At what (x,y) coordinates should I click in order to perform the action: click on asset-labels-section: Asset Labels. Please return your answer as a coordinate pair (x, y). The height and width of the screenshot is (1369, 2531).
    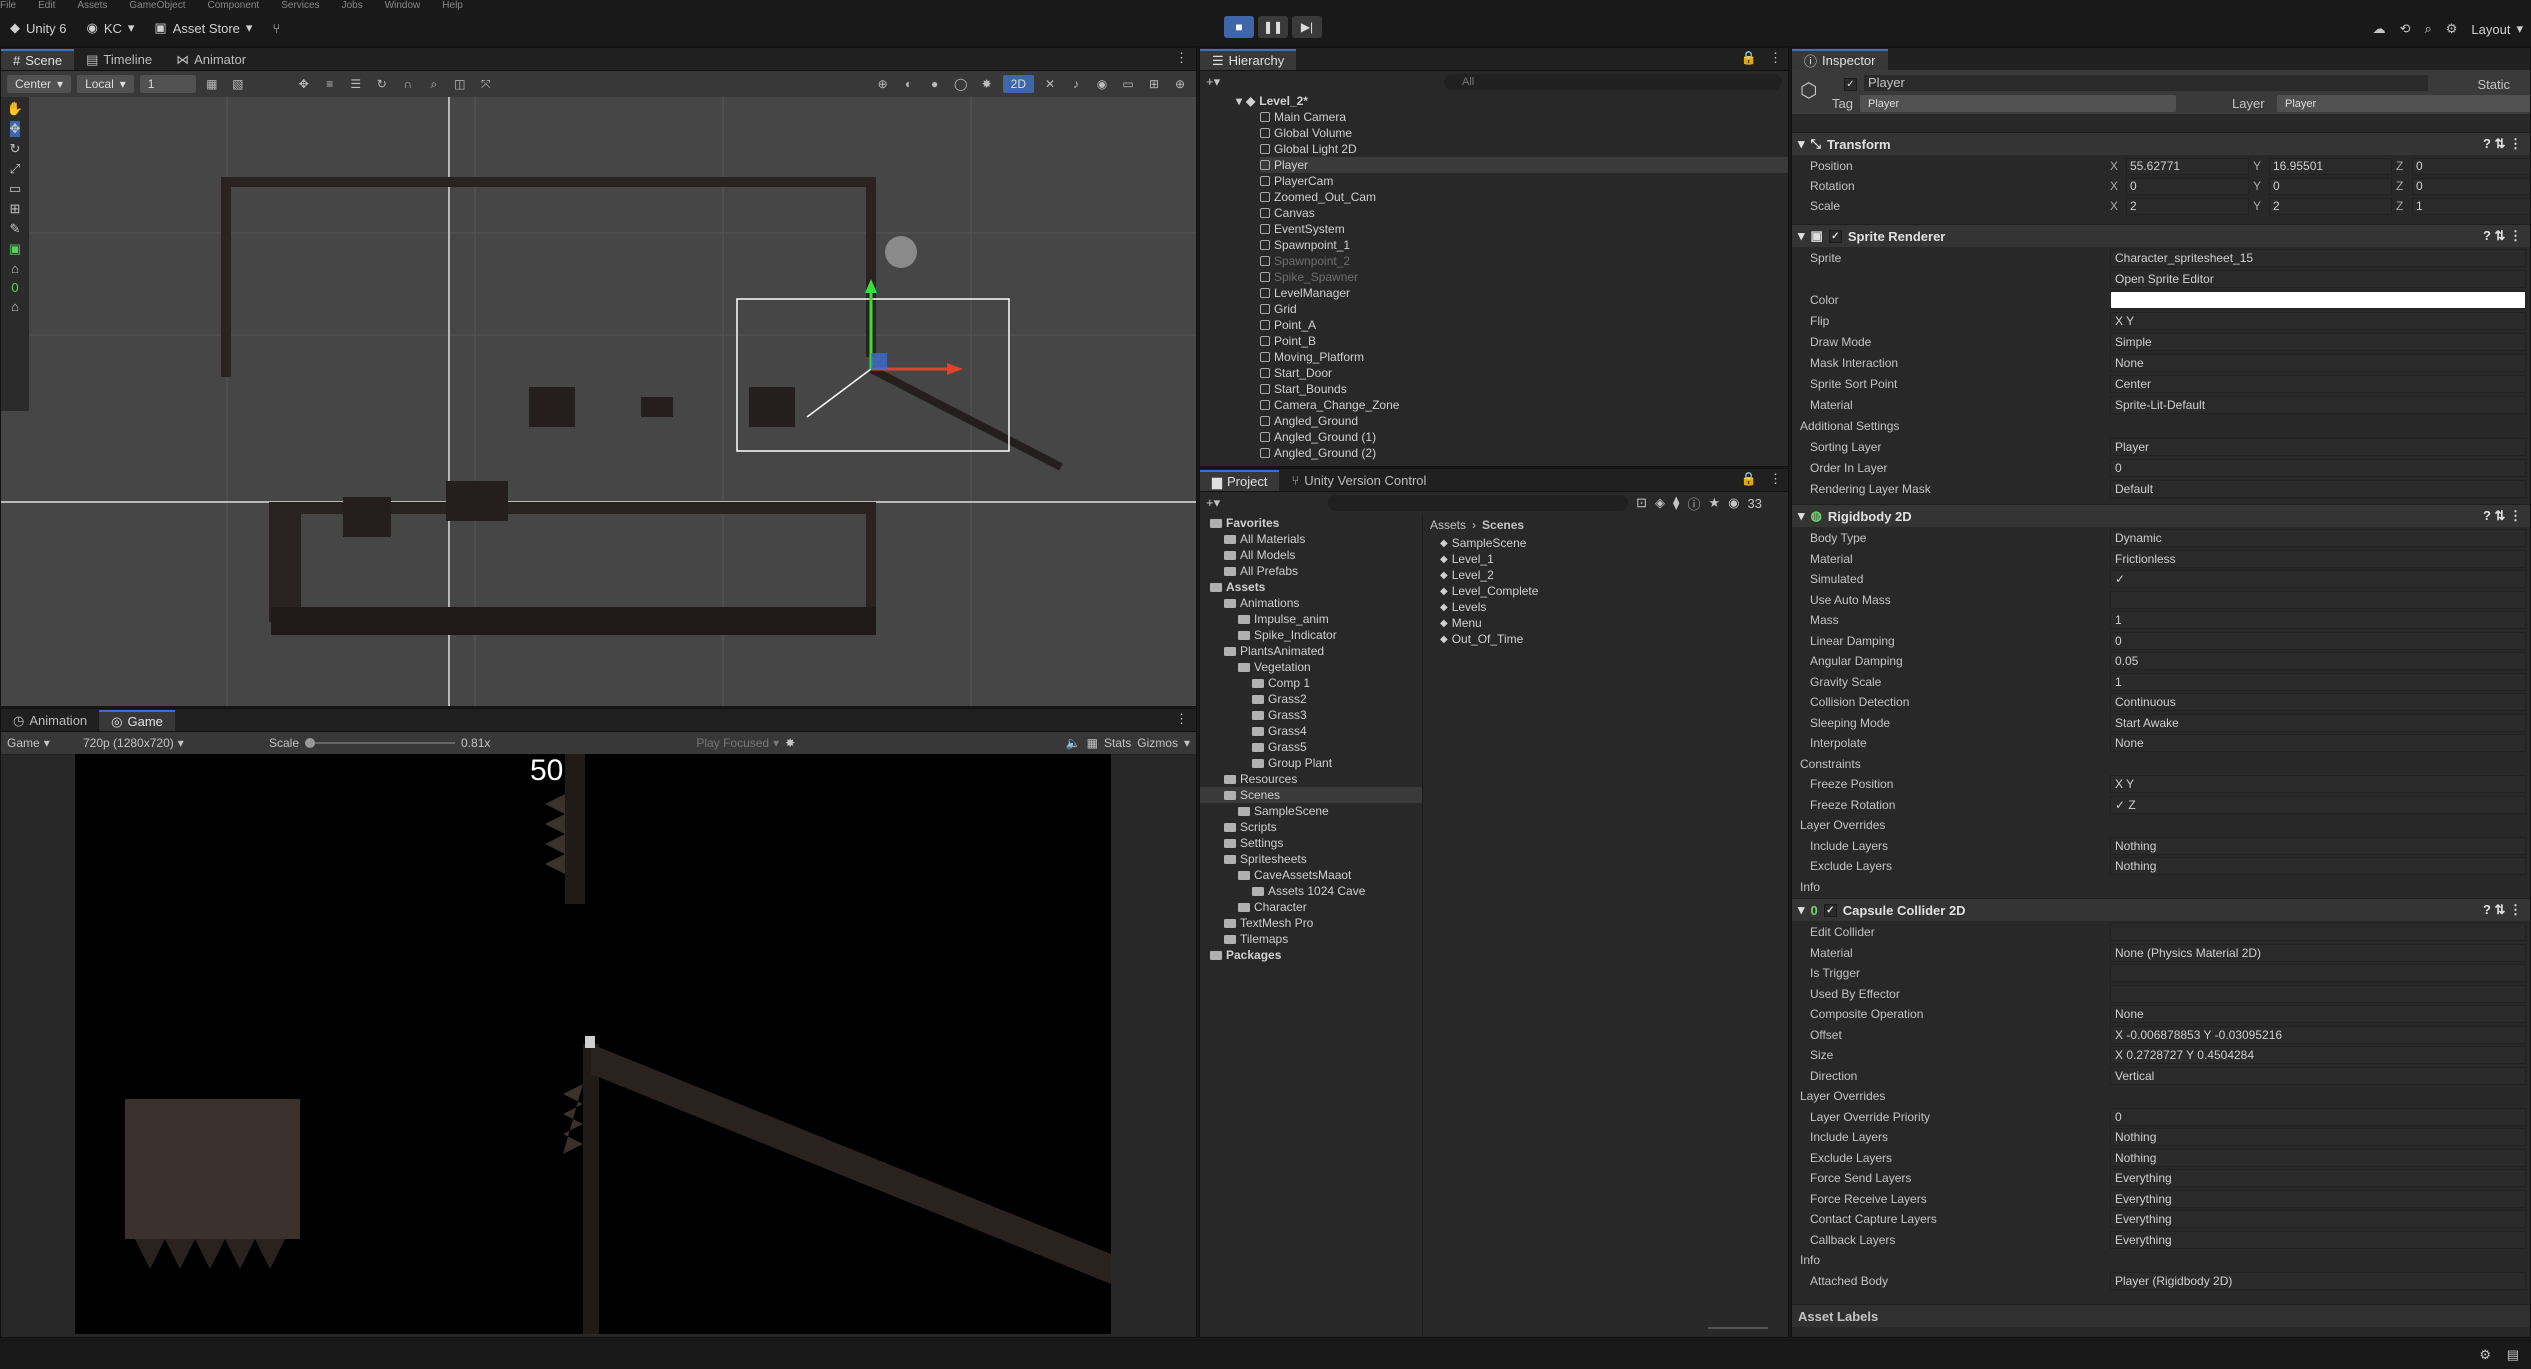
    Looking at the image, I should click on (2161, 1315).